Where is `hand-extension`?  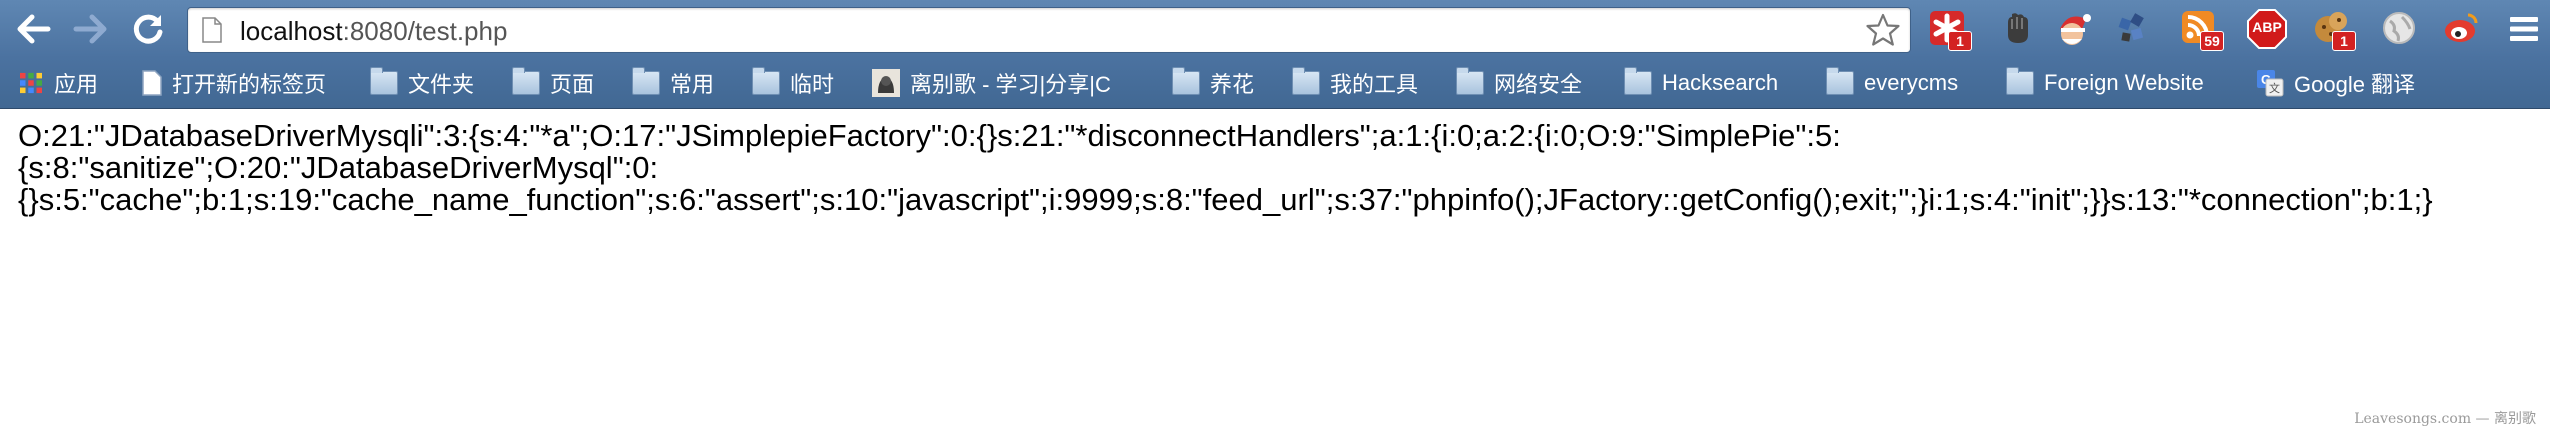
hand-extension is located at coordinates (2017, 28).